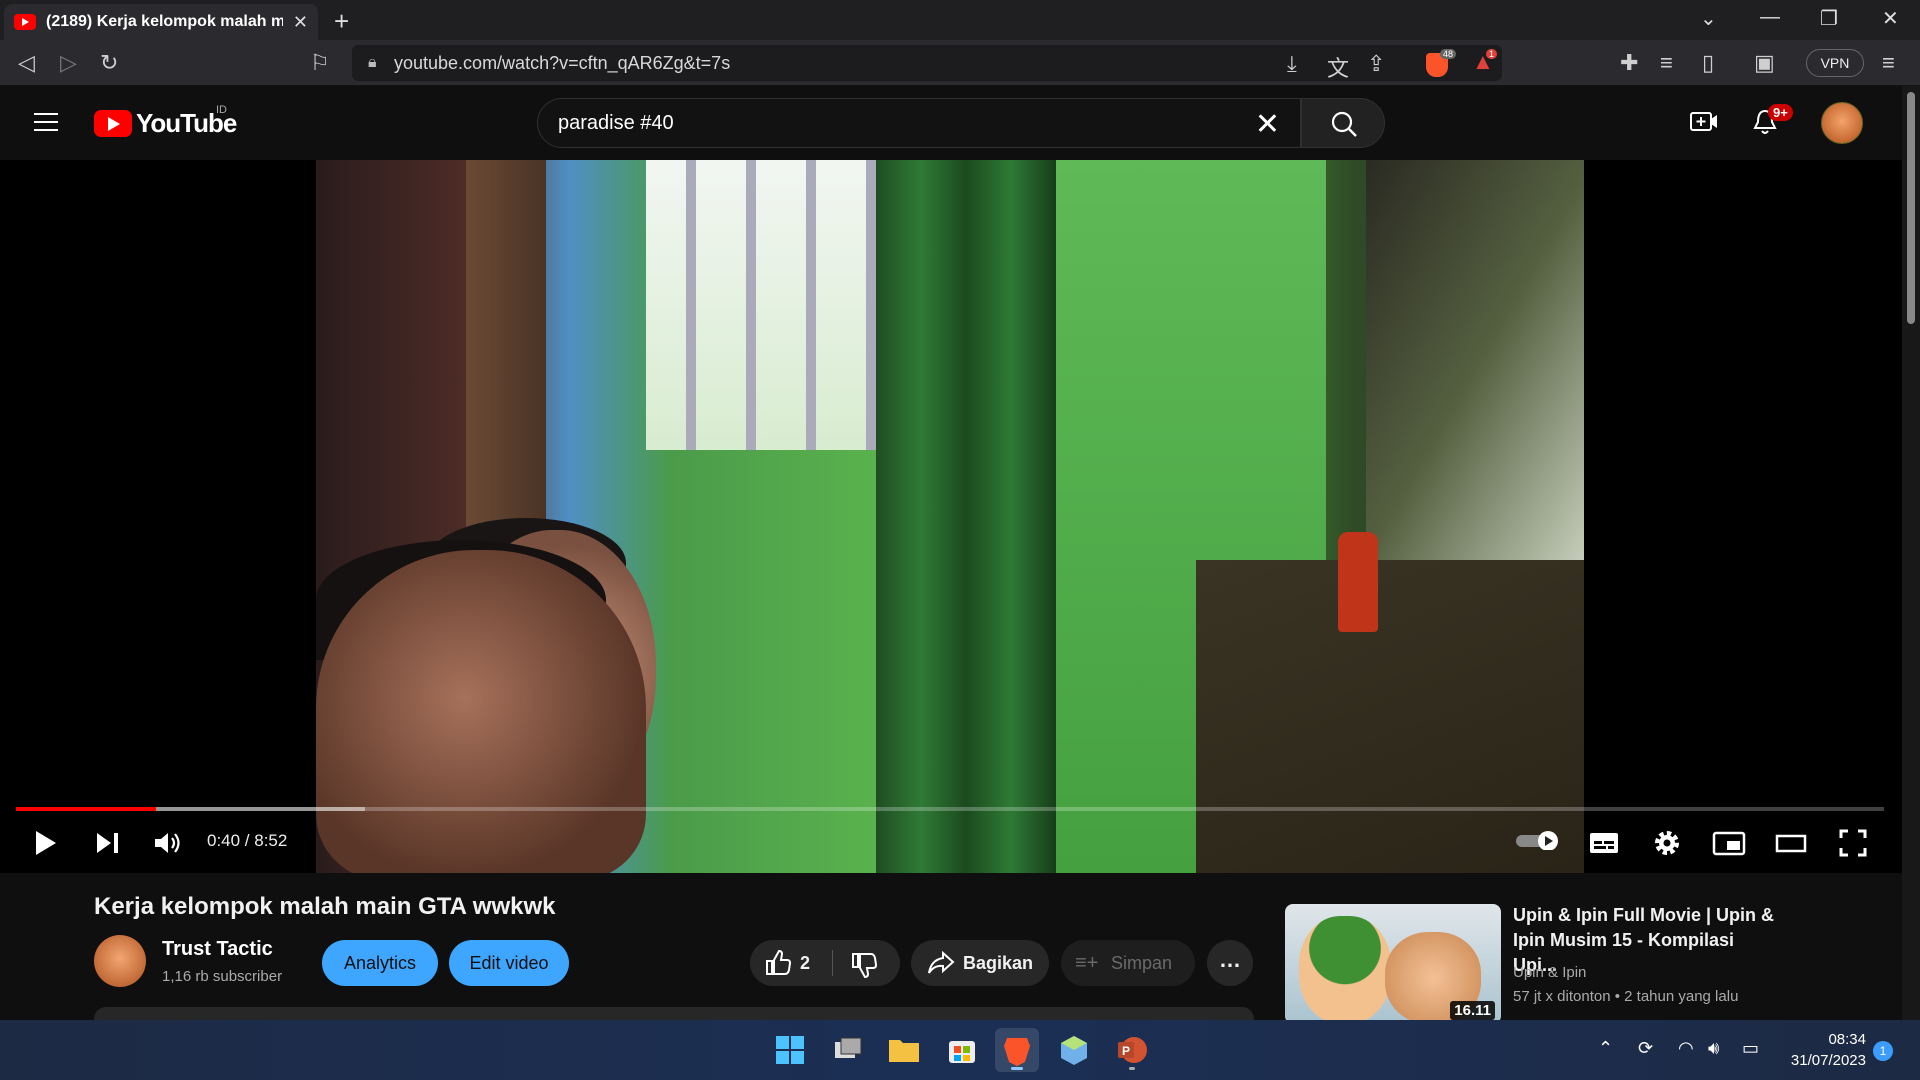 The height and width of the screenshot is (1080, 1920). Describe the element at coordinates (1713, 1048) in the screenshot. I see `speaker-icon: 🔊︎` at that location.